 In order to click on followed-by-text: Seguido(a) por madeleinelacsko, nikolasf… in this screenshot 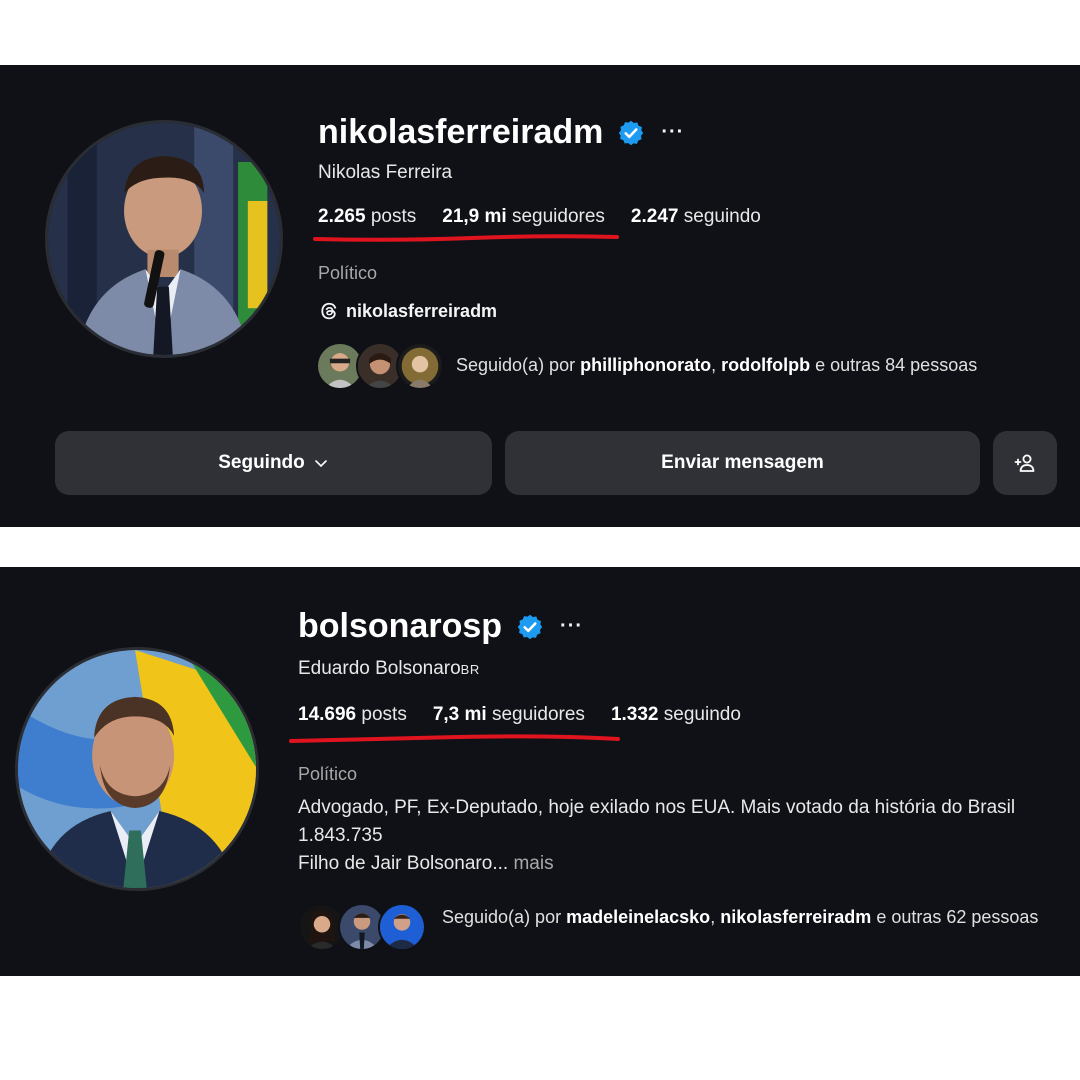, I will do `click(742, 917)`.